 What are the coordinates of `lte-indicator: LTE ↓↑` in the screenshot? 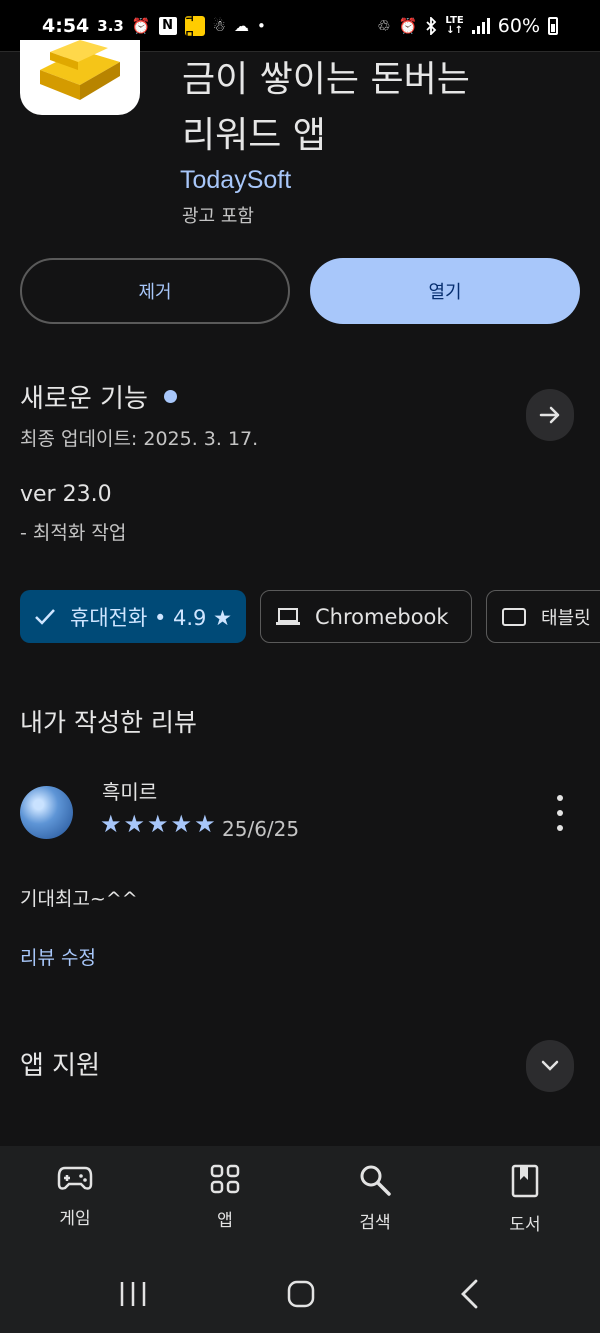 It's located at (454, 25).